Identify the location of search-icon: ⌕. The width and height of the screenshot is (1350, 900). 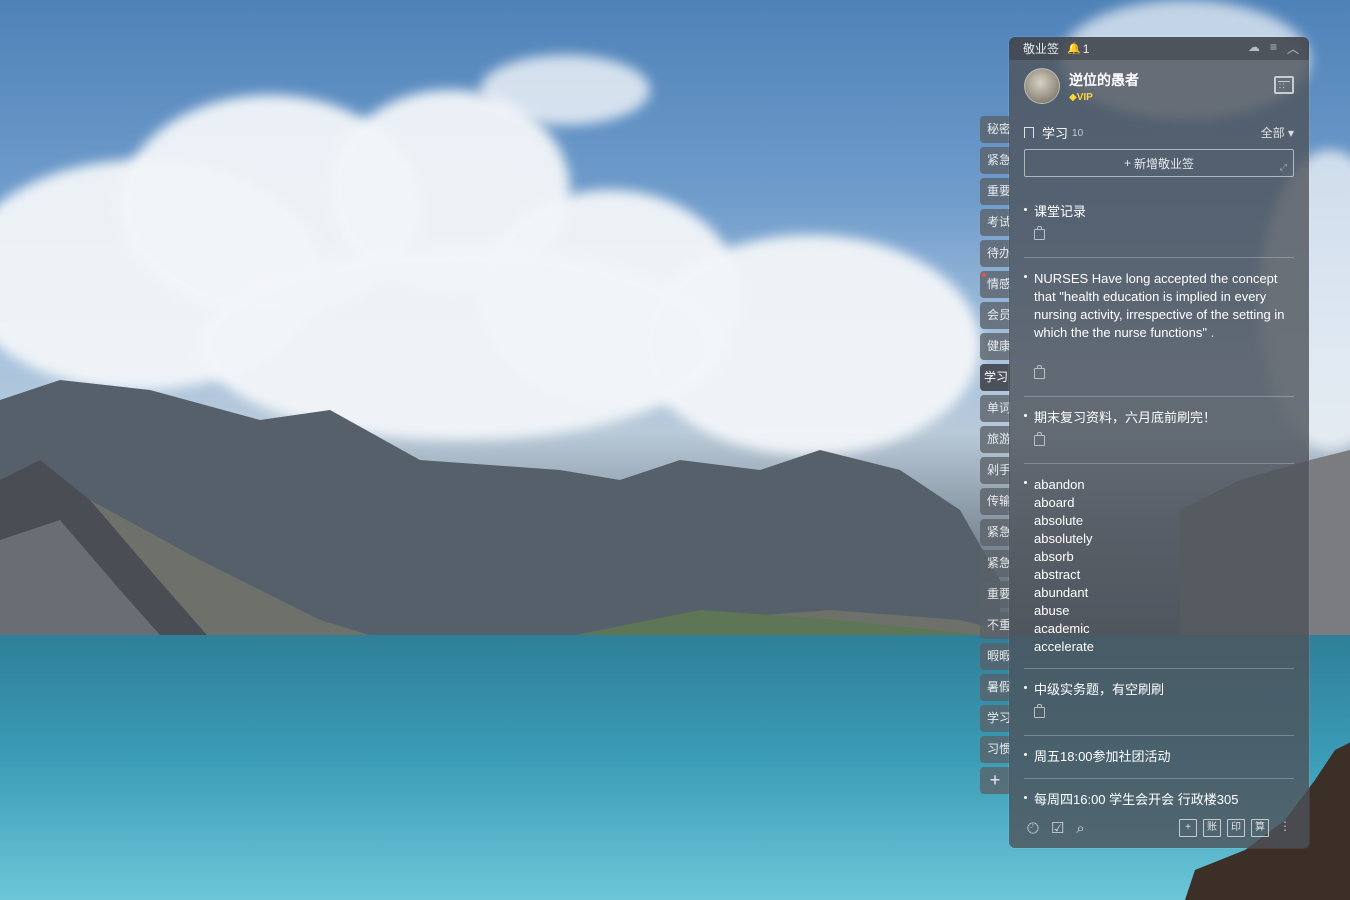
(1080, 828).